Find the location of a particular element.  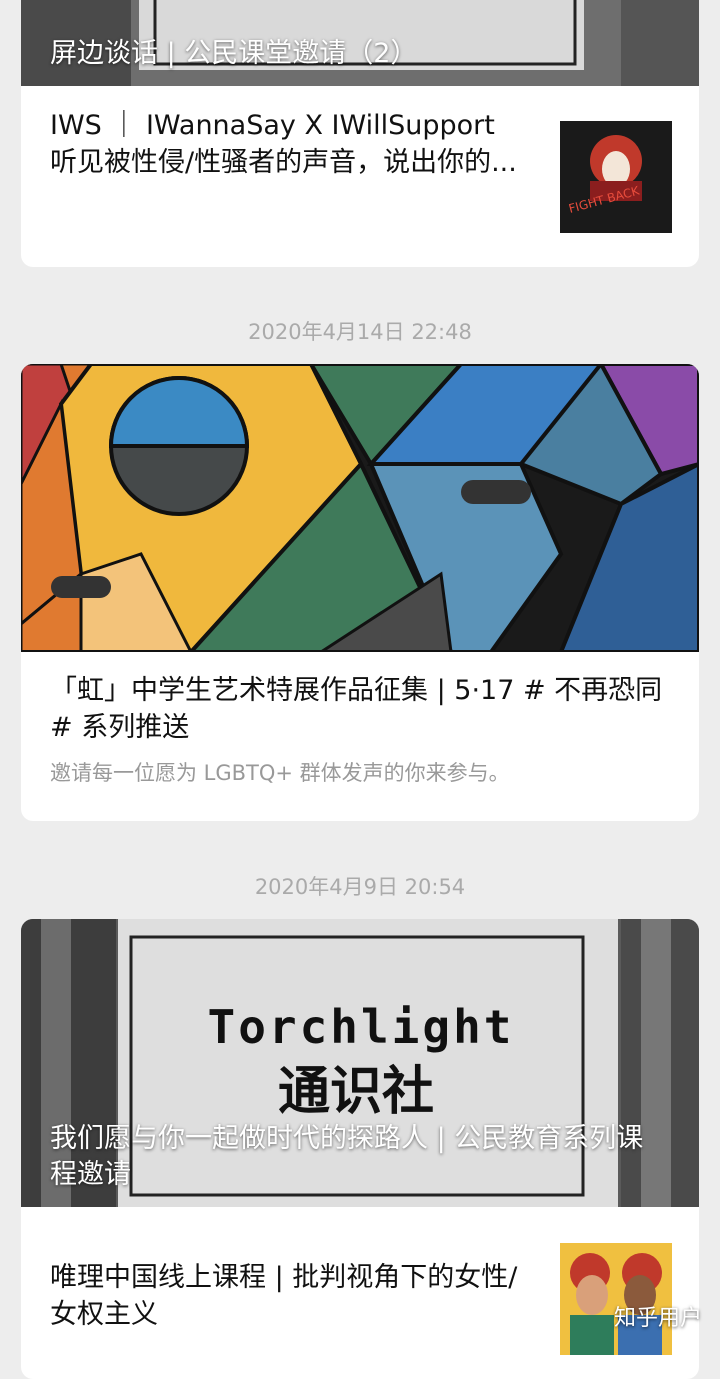

article-list-item: 唯理中国线上课程 | 批判视角下的女性/女权主义 is located at coordinates (360, 1293).